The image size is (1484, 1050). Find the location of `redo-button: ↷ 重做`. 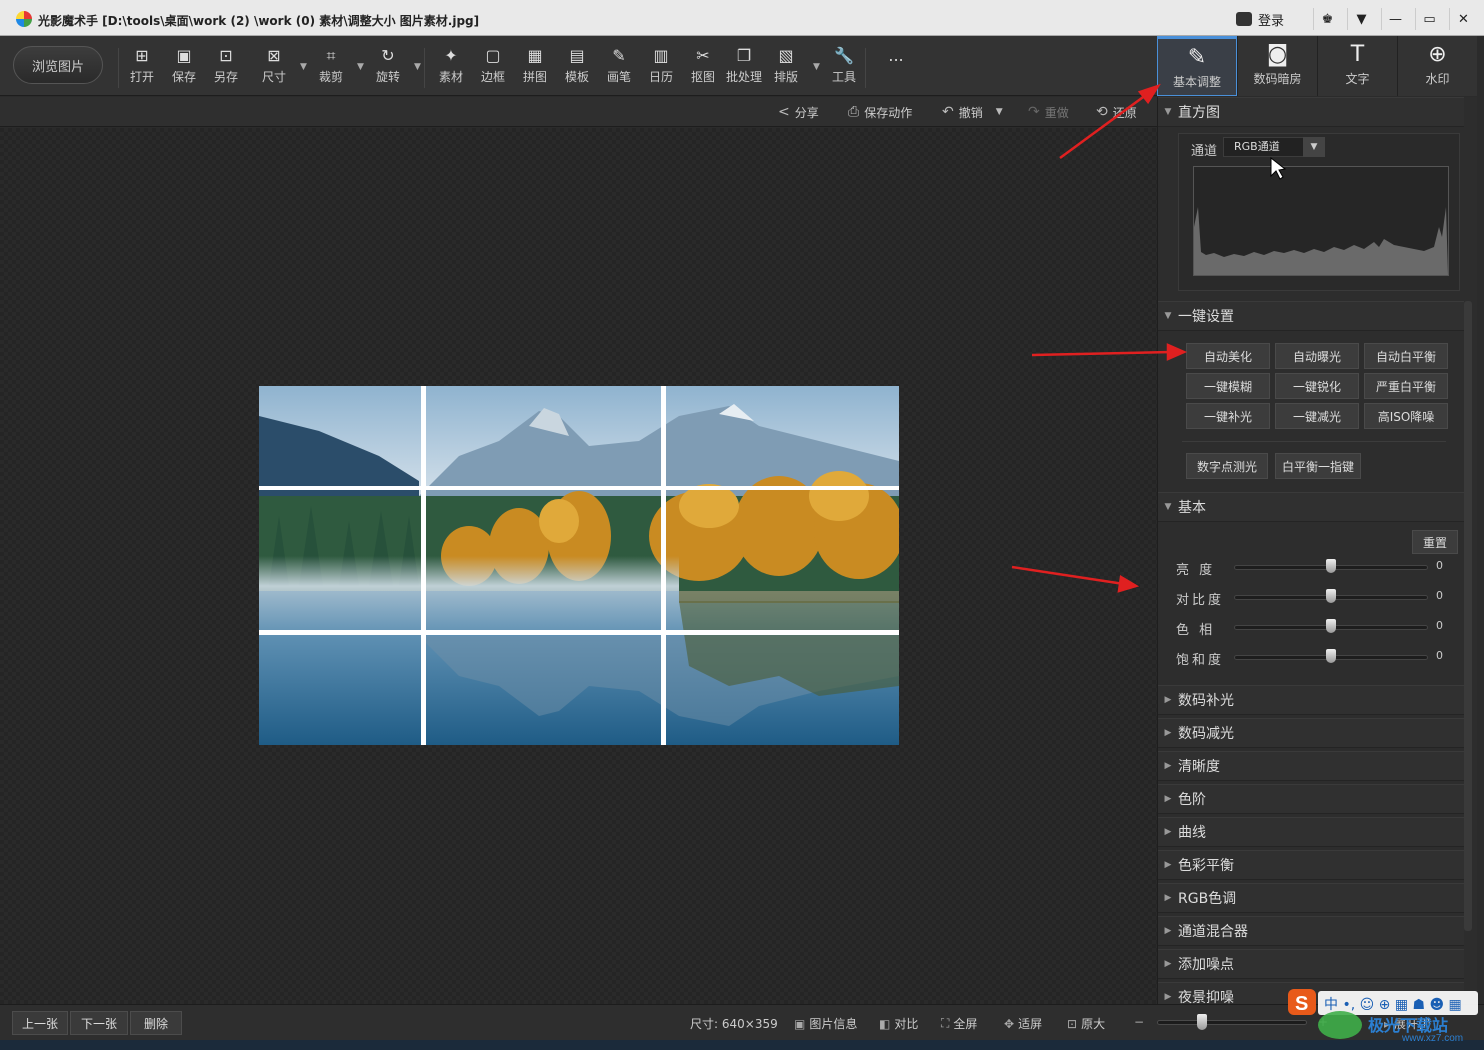

redo-button: ↷ 重做 is located at coordinates (1048, 112).